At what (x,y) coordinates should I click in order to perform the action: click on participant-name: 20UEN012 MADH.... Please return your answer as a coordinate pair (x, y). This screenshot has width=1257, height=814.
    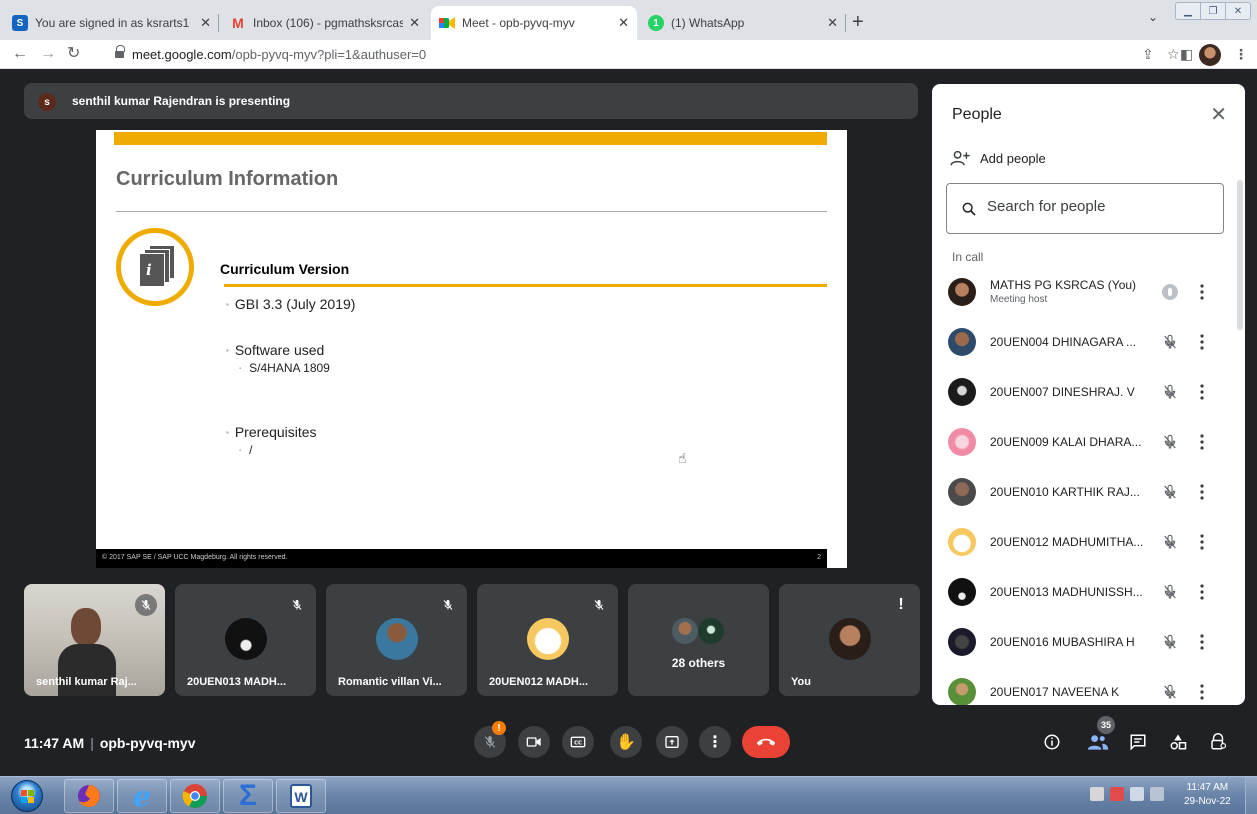
    Looking at the image, I should click on (539, 682).